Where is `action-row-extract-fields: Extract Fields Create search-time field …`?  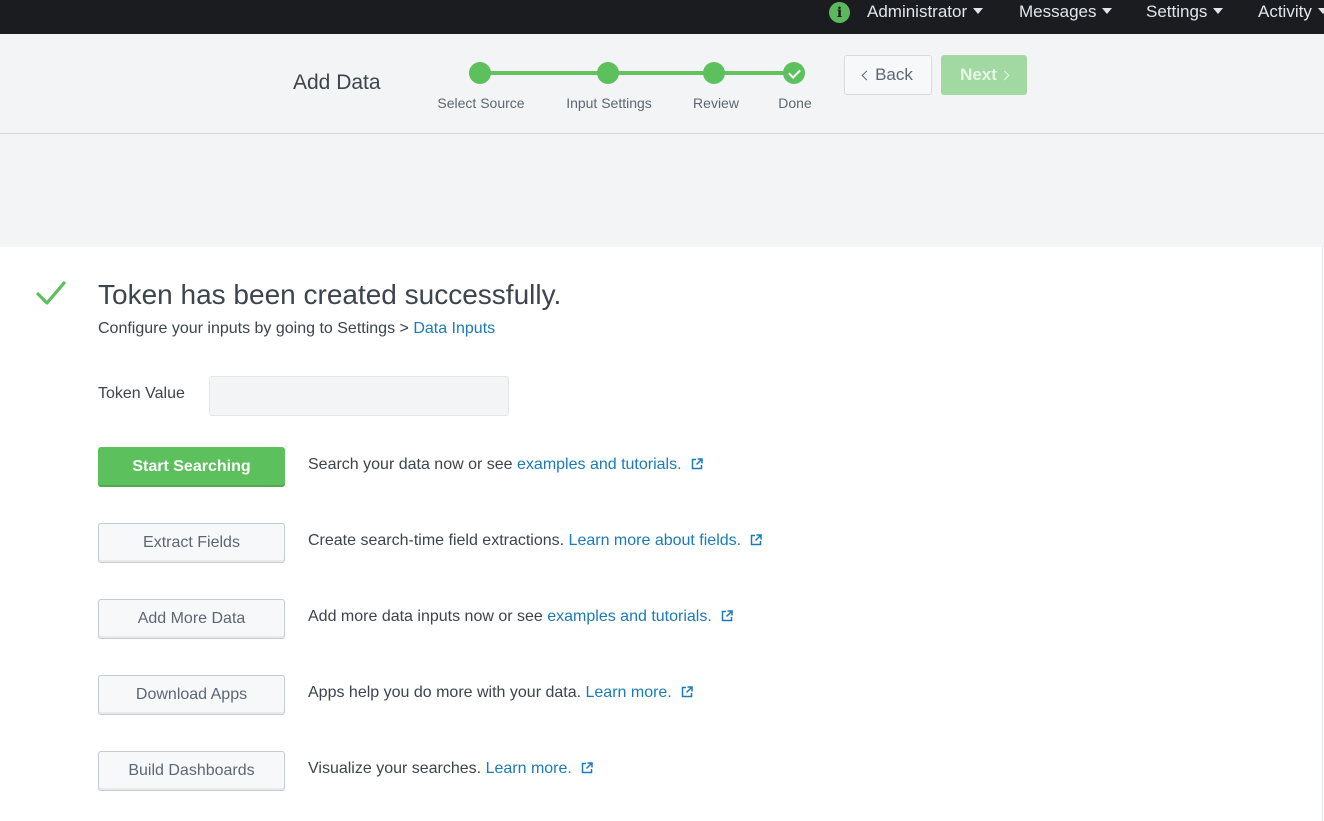
action-row-extract-fields: Extract Fields Create search-time field … is located at coordinates (548, 543).